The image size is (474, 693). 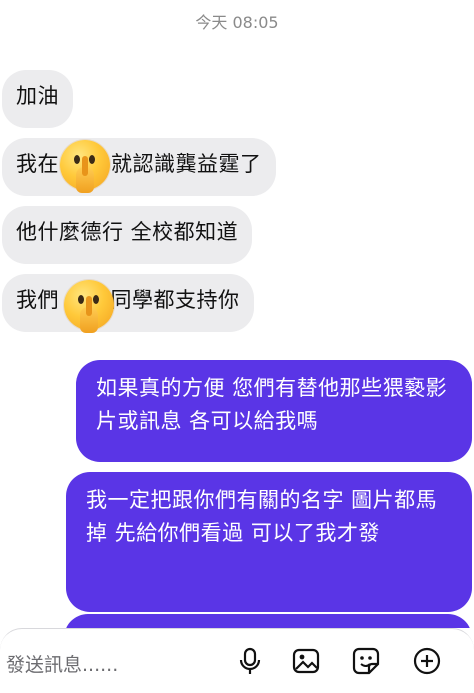 I want to click on incoming-message: 我在 就認識龔益霆了, so click(x=139, y=167).